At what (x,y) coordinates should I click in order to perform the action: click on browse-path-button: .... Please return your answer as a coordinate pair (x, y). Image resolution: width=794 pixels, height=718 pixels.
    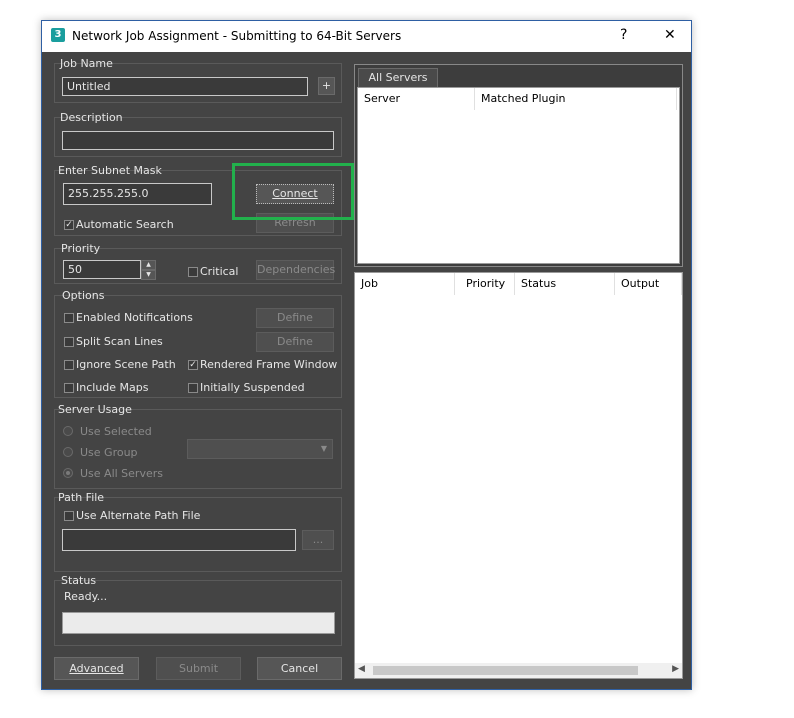
    Looking at the image, I should click on (318, 540).